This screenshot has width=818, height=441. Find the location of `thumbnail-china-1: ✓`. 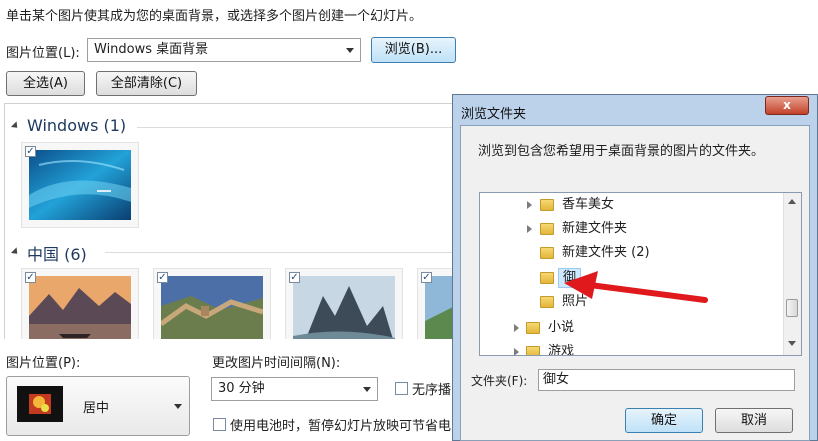

thumbnail-china-1: ✓ is located at coordinates (80, 303).